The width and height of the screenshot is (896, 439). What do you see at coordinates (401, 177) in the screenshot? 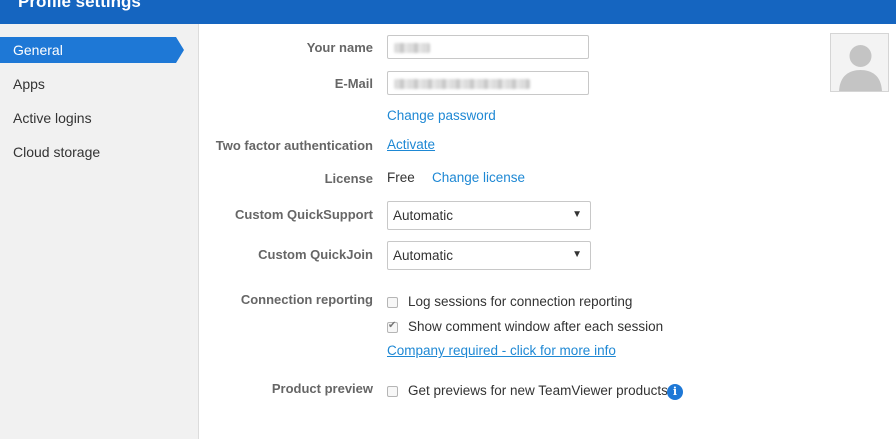
I see `license-value: Free` at bounding box center [401, 177].